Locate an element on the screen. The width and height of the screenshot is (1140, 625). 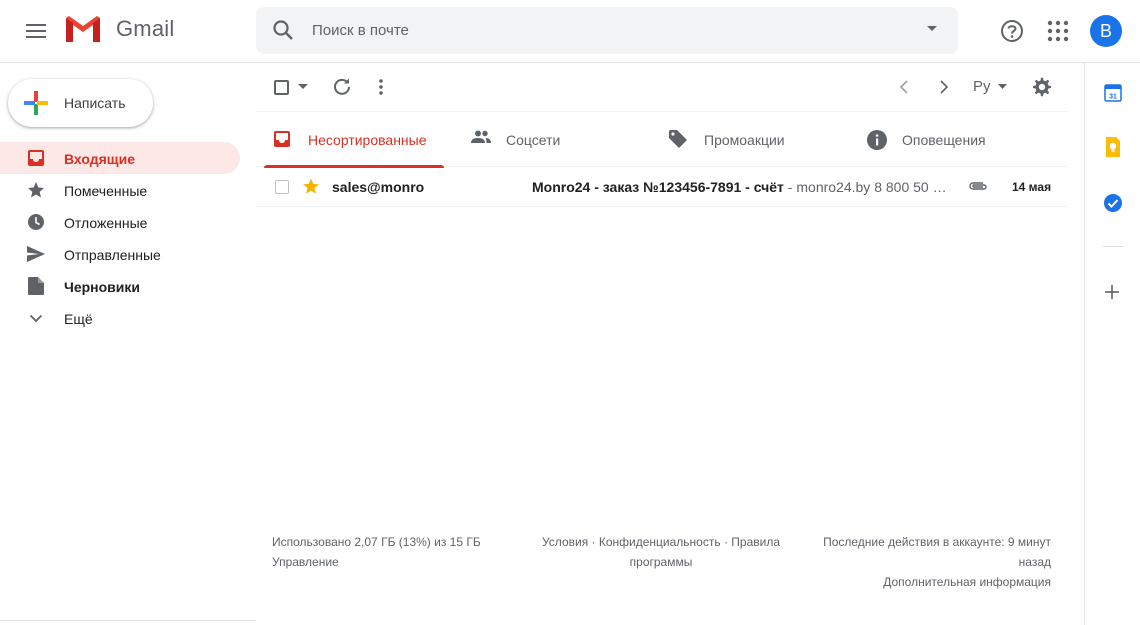
tasks-icon is located at coordinates (1113, 203).